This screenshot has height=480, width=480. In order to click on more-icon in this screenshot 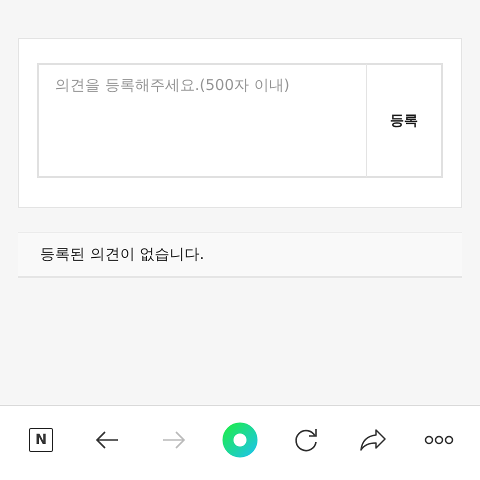, I will do `click(439, 440)`.